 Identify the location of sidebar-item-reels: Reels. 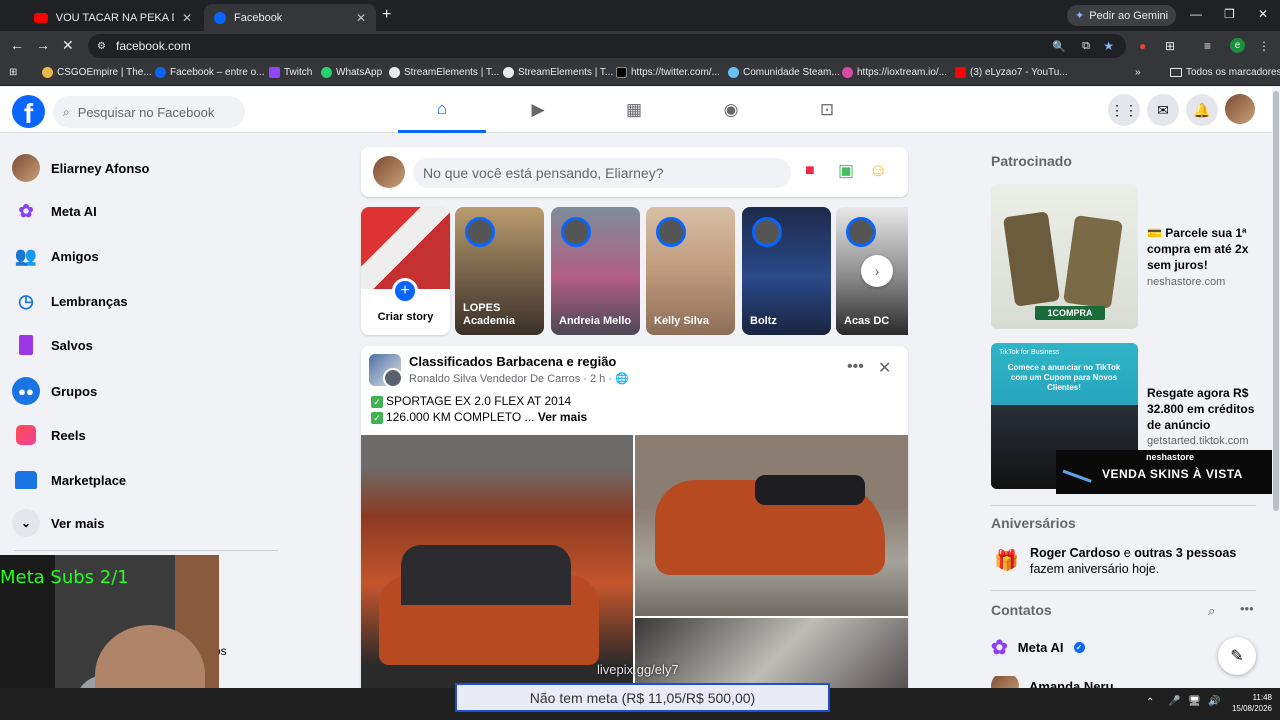
(49, 435).